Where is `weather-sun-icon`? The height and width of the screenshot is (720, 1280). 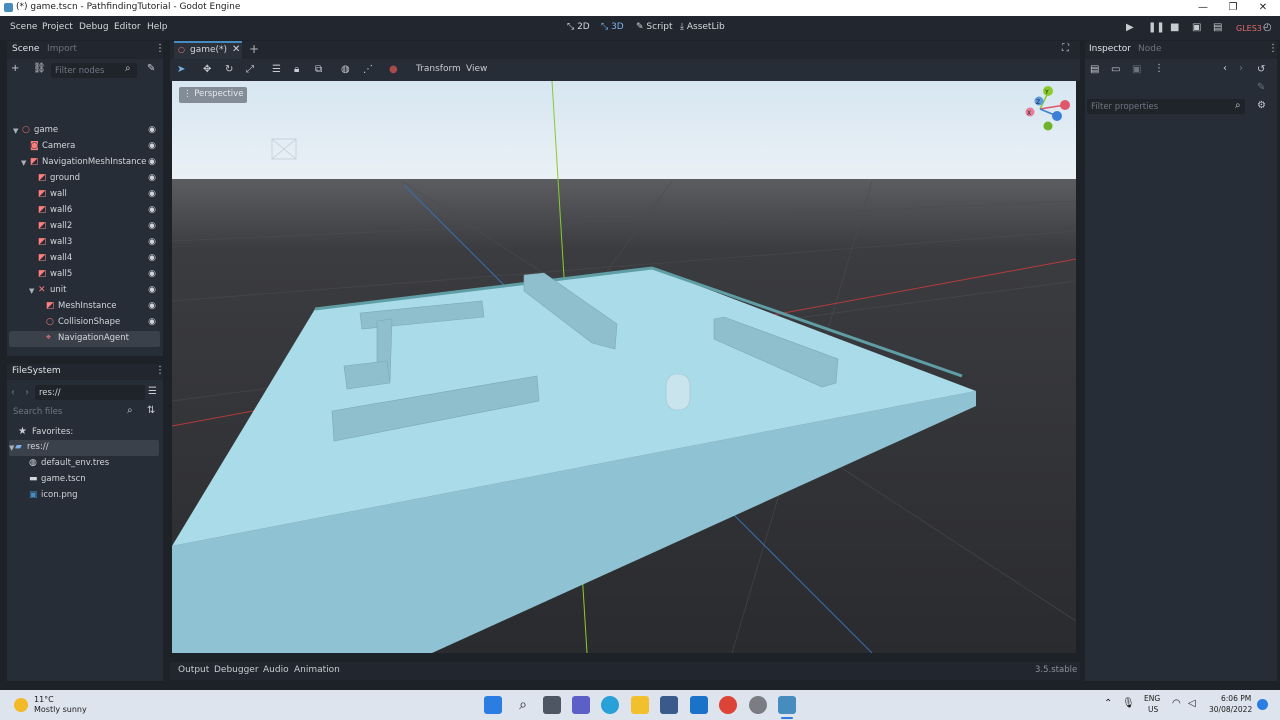
weather-sun-icon is located at coordinates (21, 705).